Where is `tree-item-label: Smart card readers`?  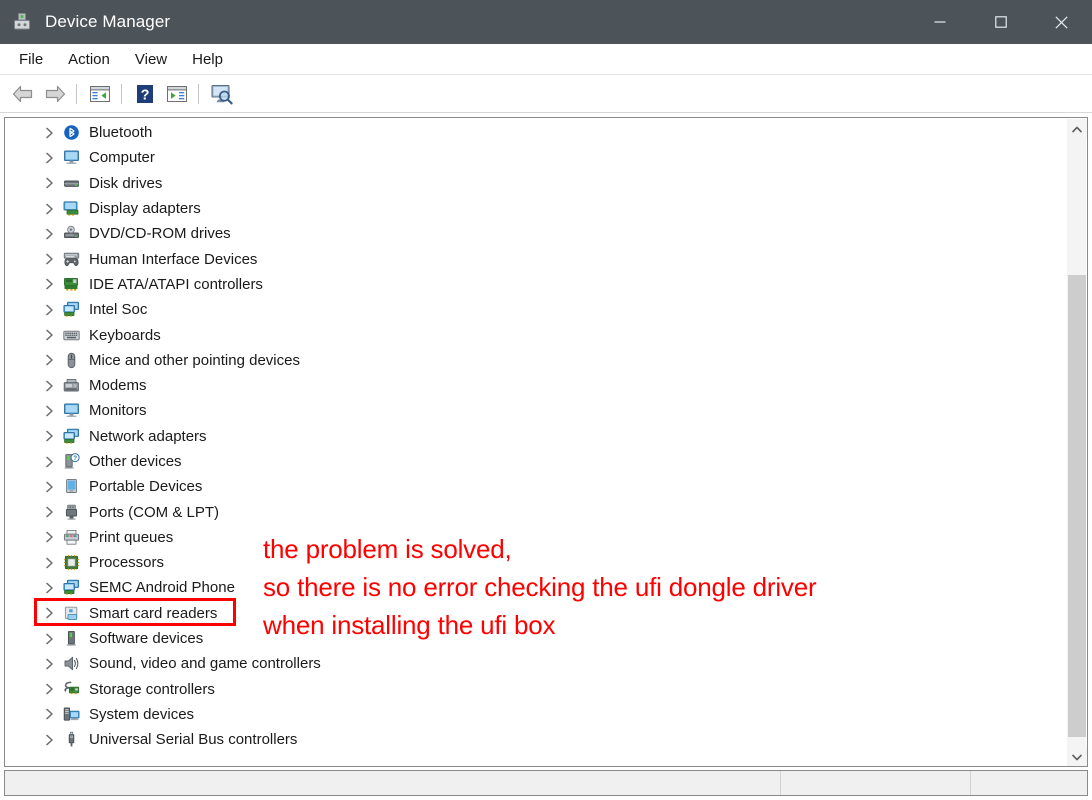
tree-item-label: Smart card readers is located at coordinates (153, 613).